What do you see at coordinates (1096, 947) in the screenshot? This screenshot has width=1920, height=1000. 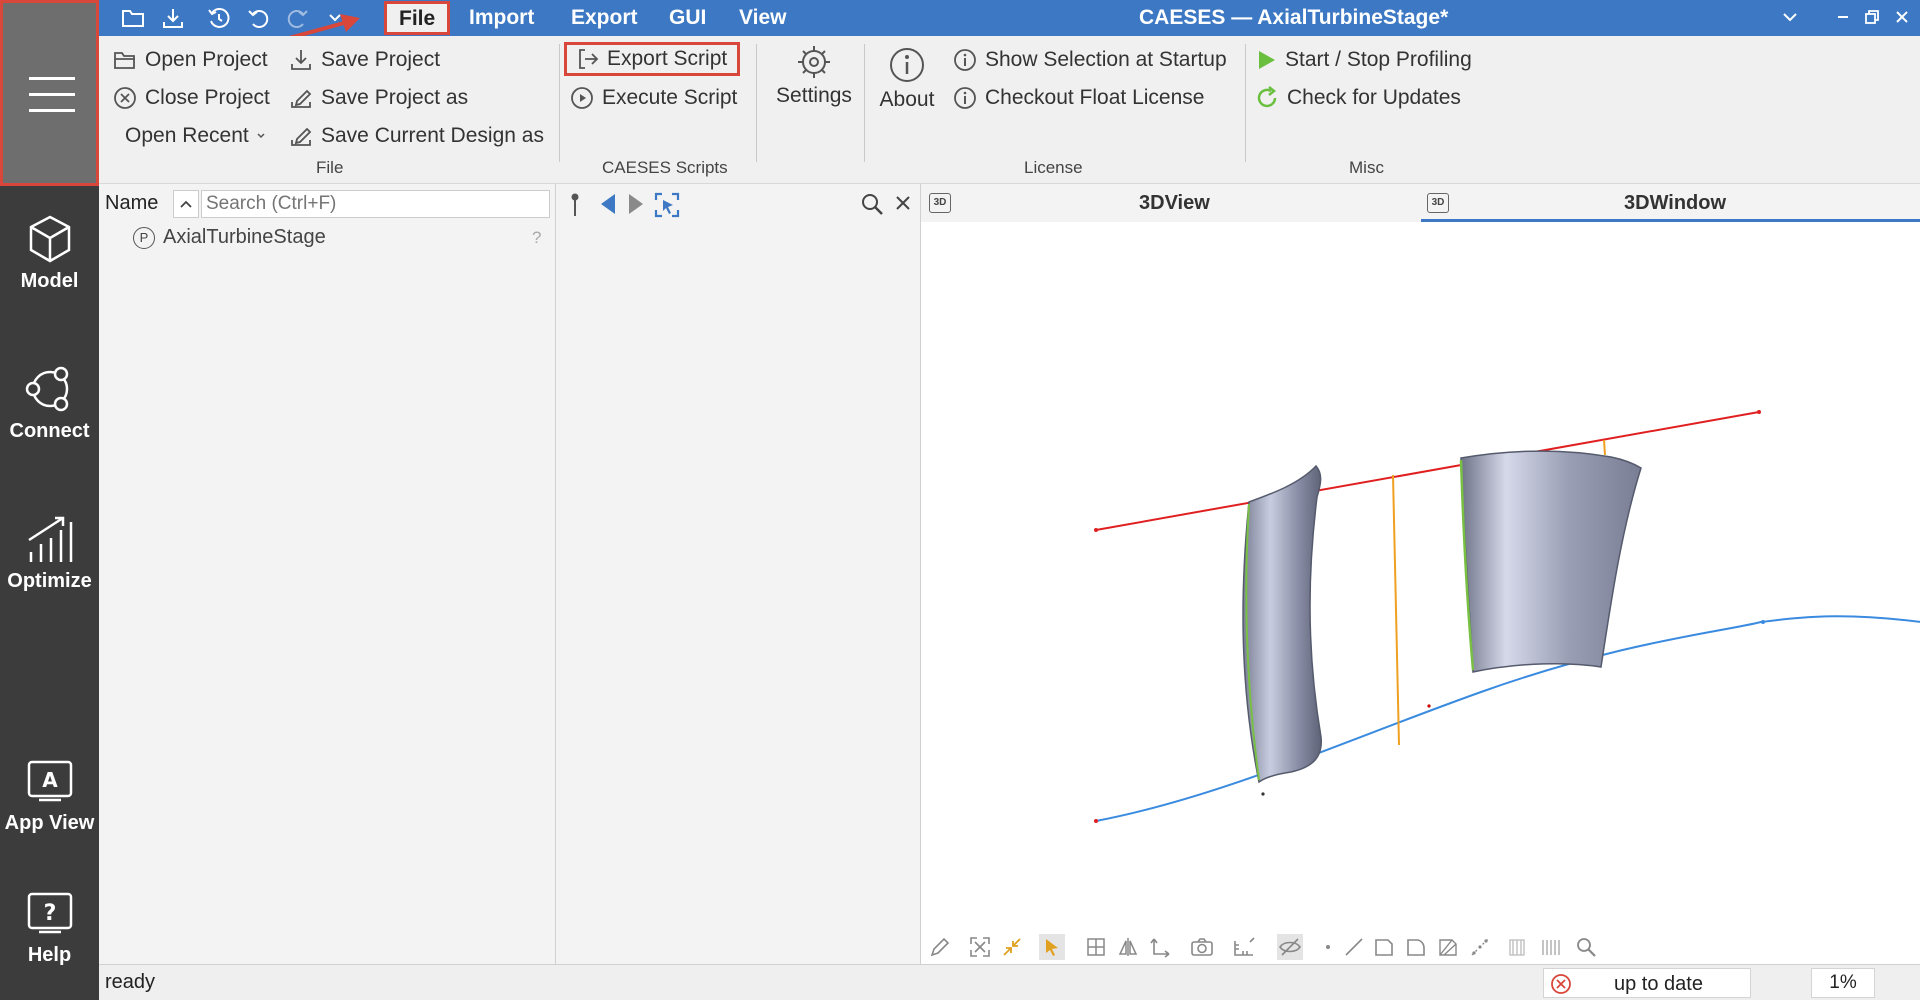 I see `grid-icon` at bounding box center [1096, 947].